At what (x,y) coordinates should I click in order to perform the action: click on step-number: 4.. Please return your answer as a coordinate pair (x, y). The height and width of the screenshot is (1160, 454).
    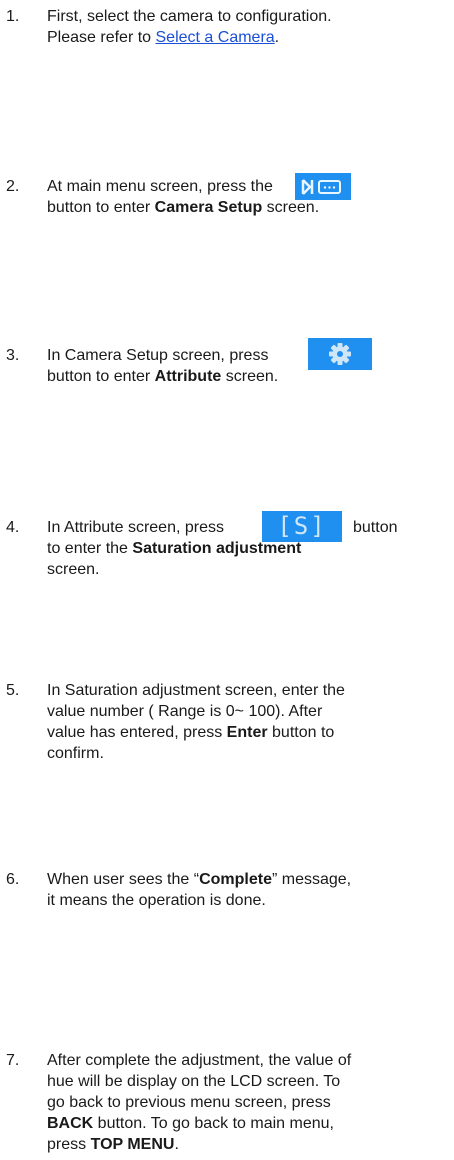
    Looking at the image, I should click on (13, 527).